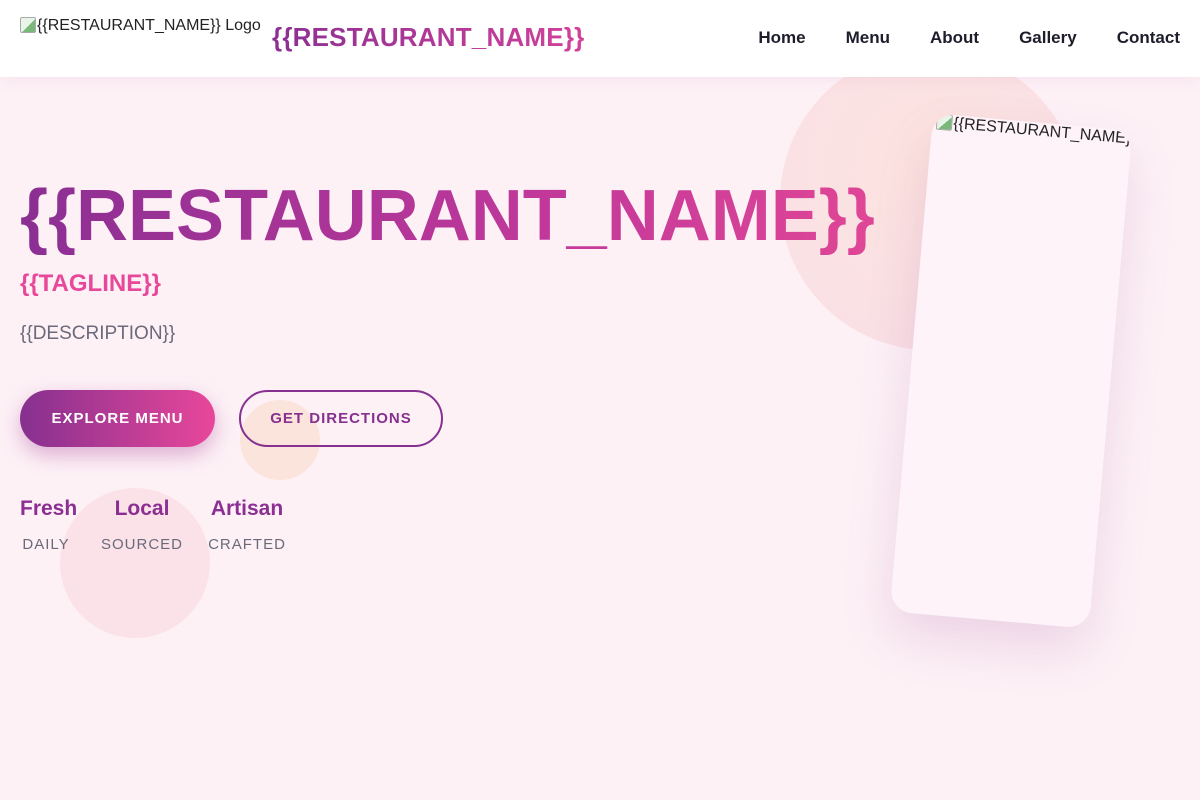 The height and width of the screenshot is (800, 1200). Describe the element at coordinates (341, 418) in the screenshot. I see `get-directions-button: GET DIRECTIONS` at that location.